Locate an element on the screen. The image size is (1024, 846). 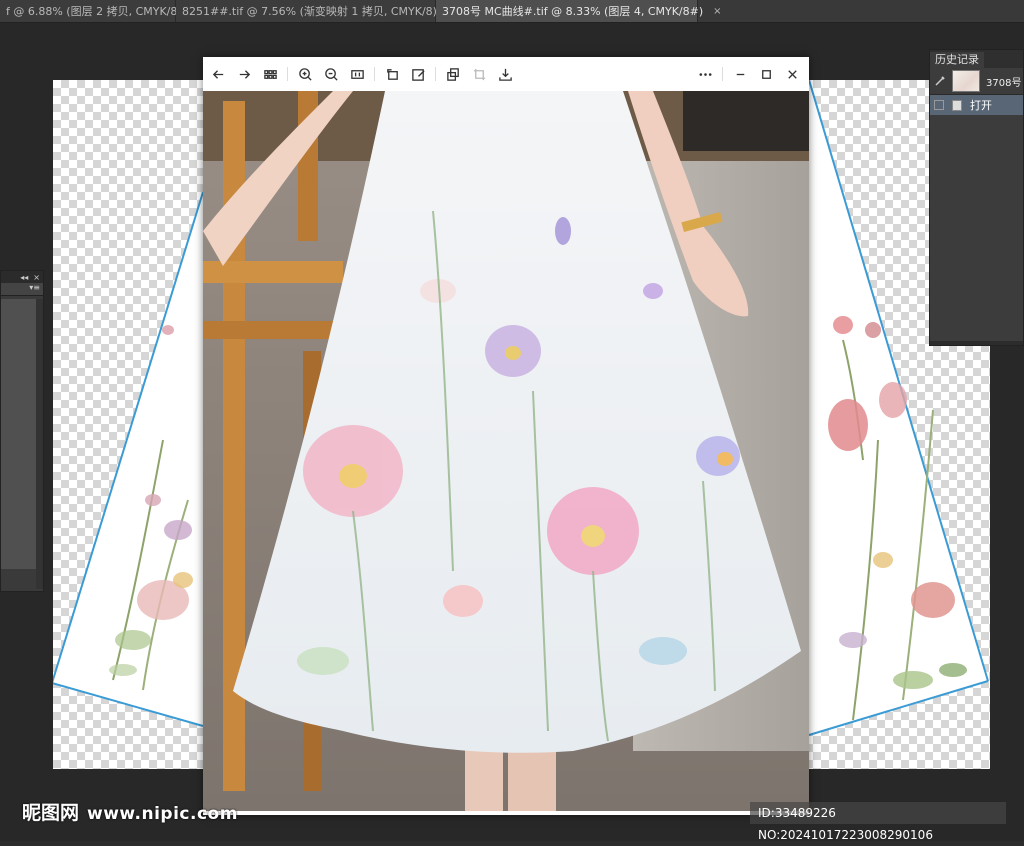
back-icon is located at coordinates (218, 74).